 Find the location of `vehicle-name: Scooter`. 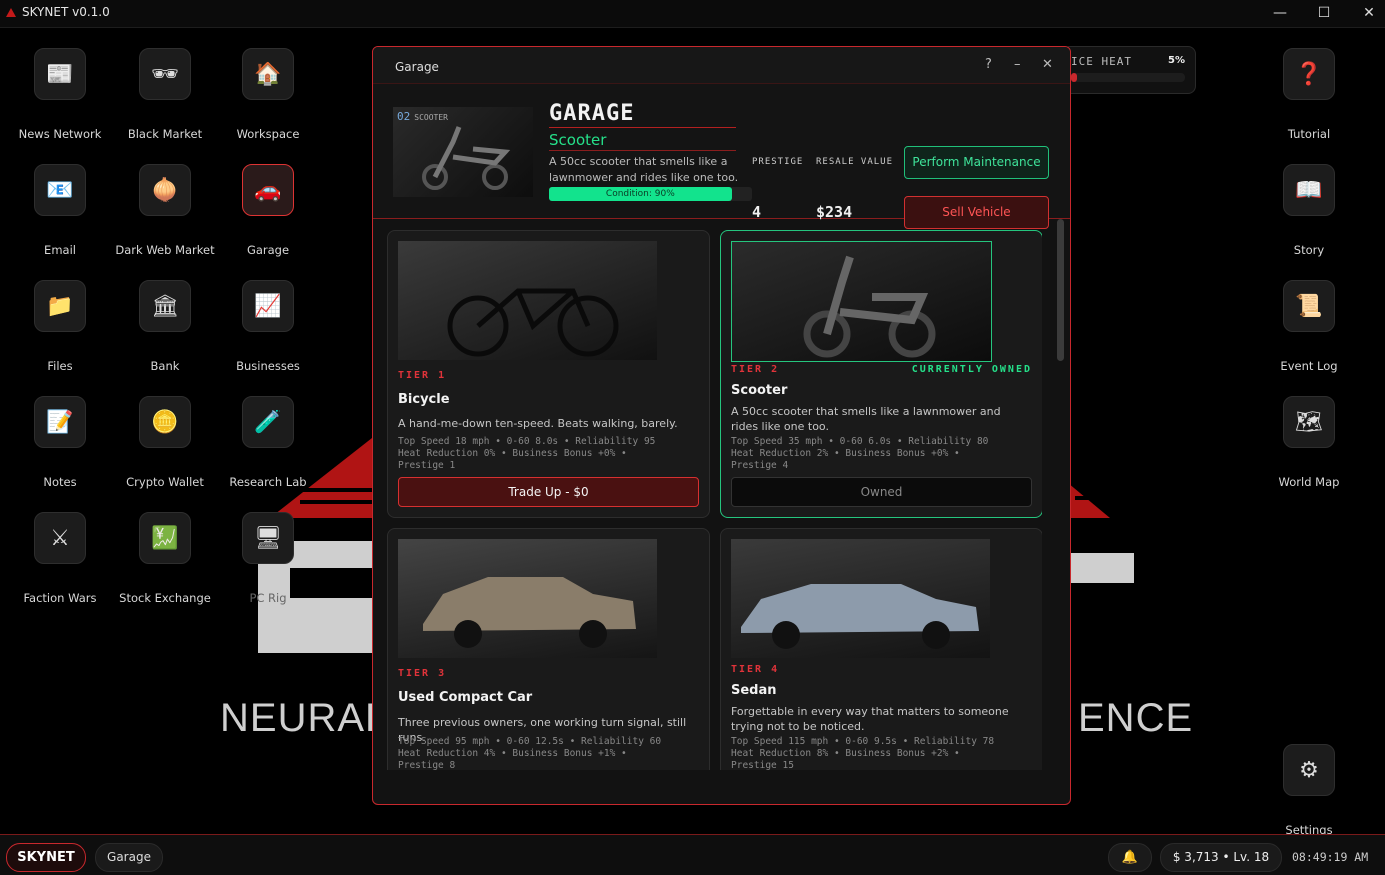

vehicle-name: Scooter is located at coordinates (759, 390).